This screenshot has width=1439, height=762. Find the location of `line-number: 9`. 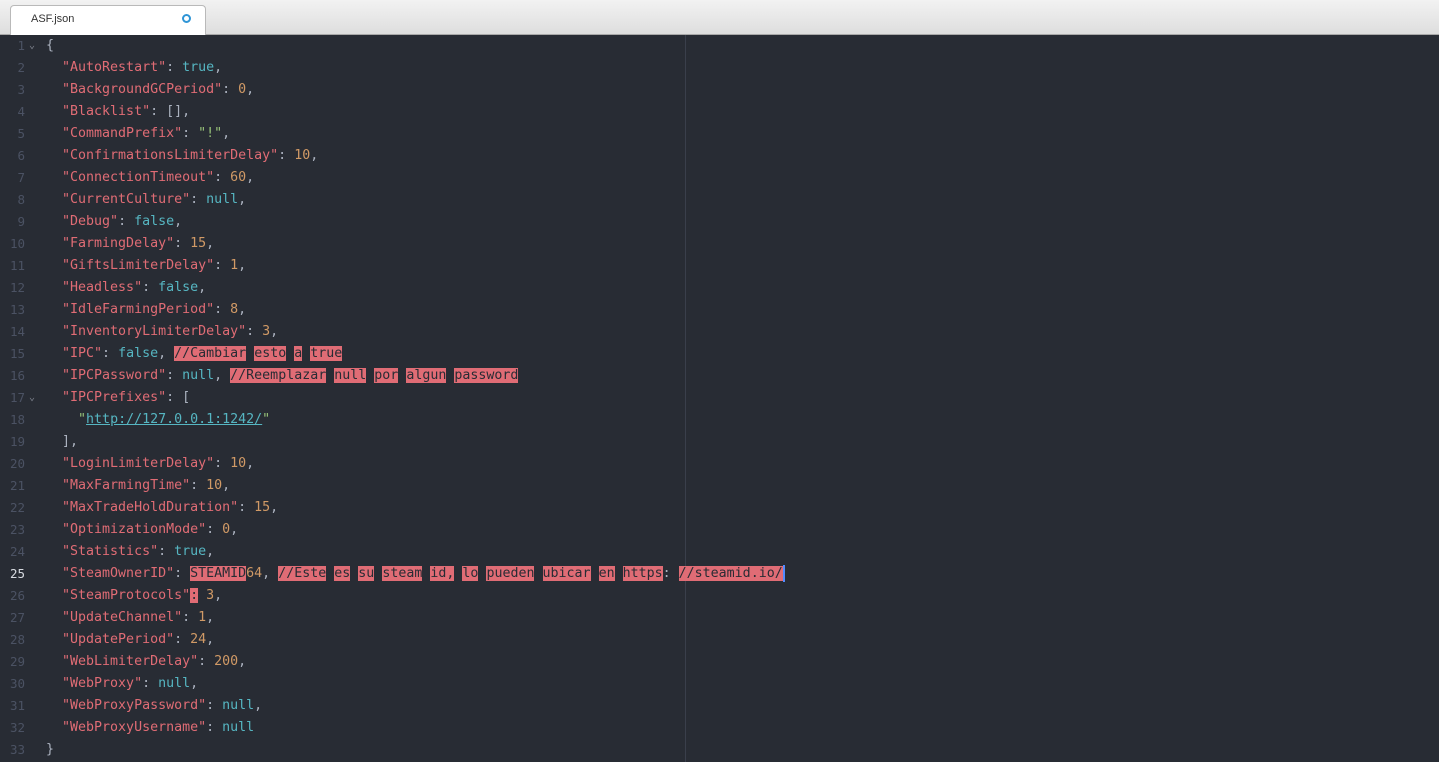

line-number: 9 is located at coordinates (21, 221).